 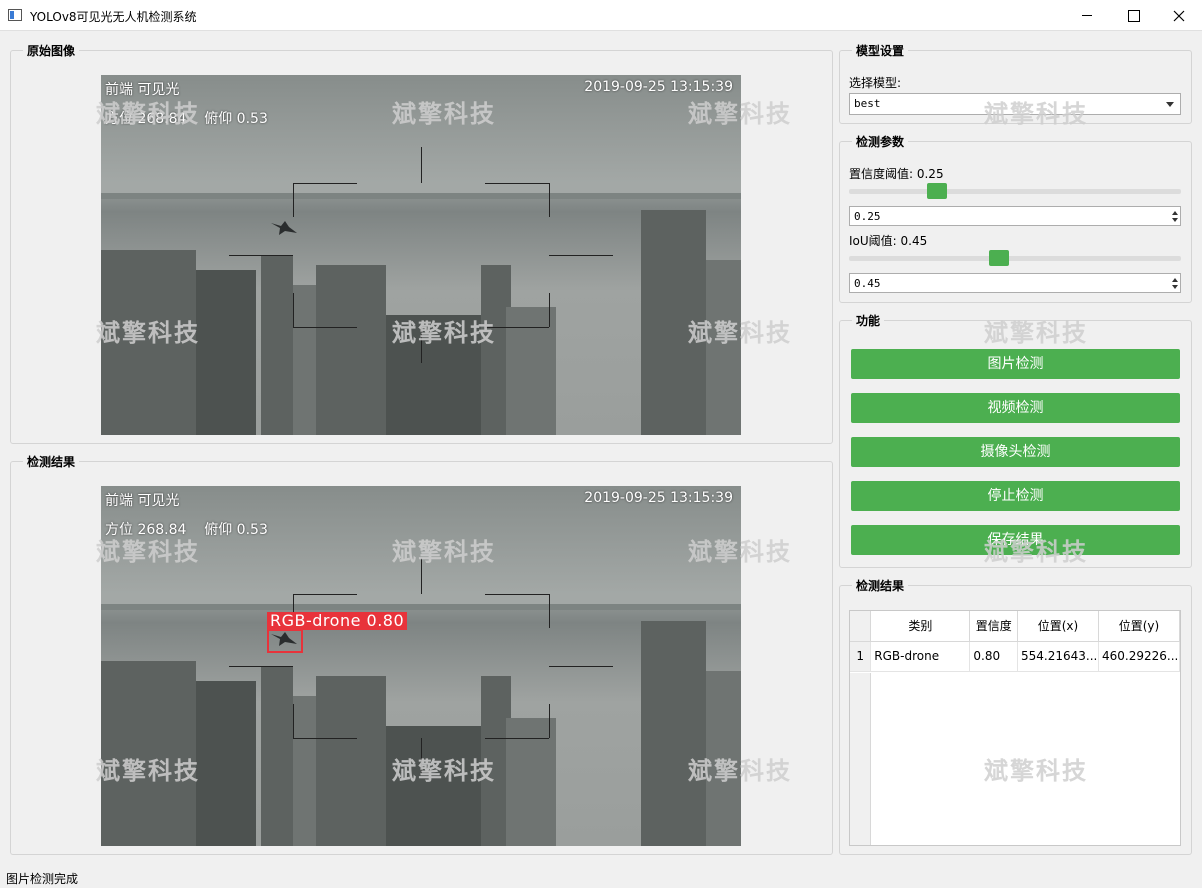 What do you see at coordinates (868, 320) in the screenshot?
I see `functions-title: 功能` at bounding box center [868, 320].